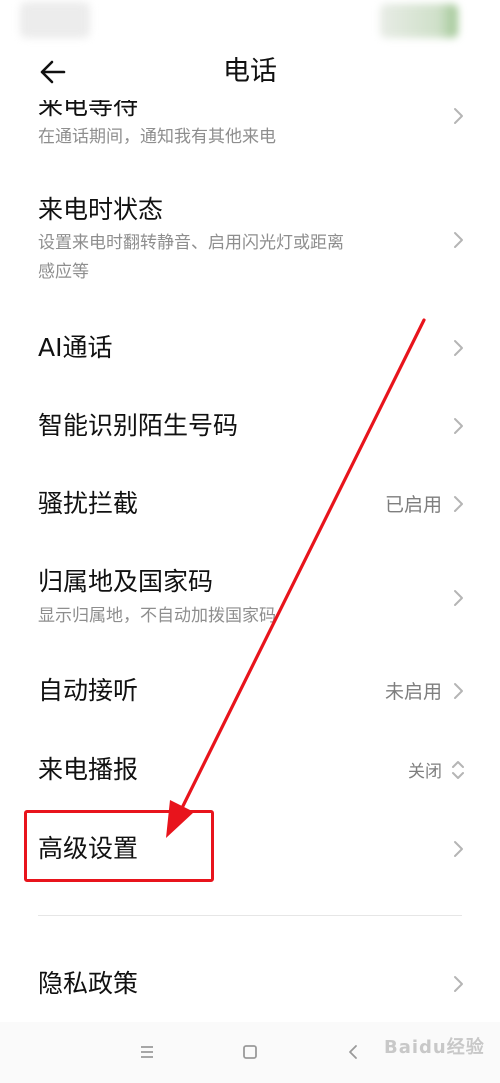  Describe the element at coordinates (413, 505) in the screenshot. I see `list-item-value: 已启用` at that location.